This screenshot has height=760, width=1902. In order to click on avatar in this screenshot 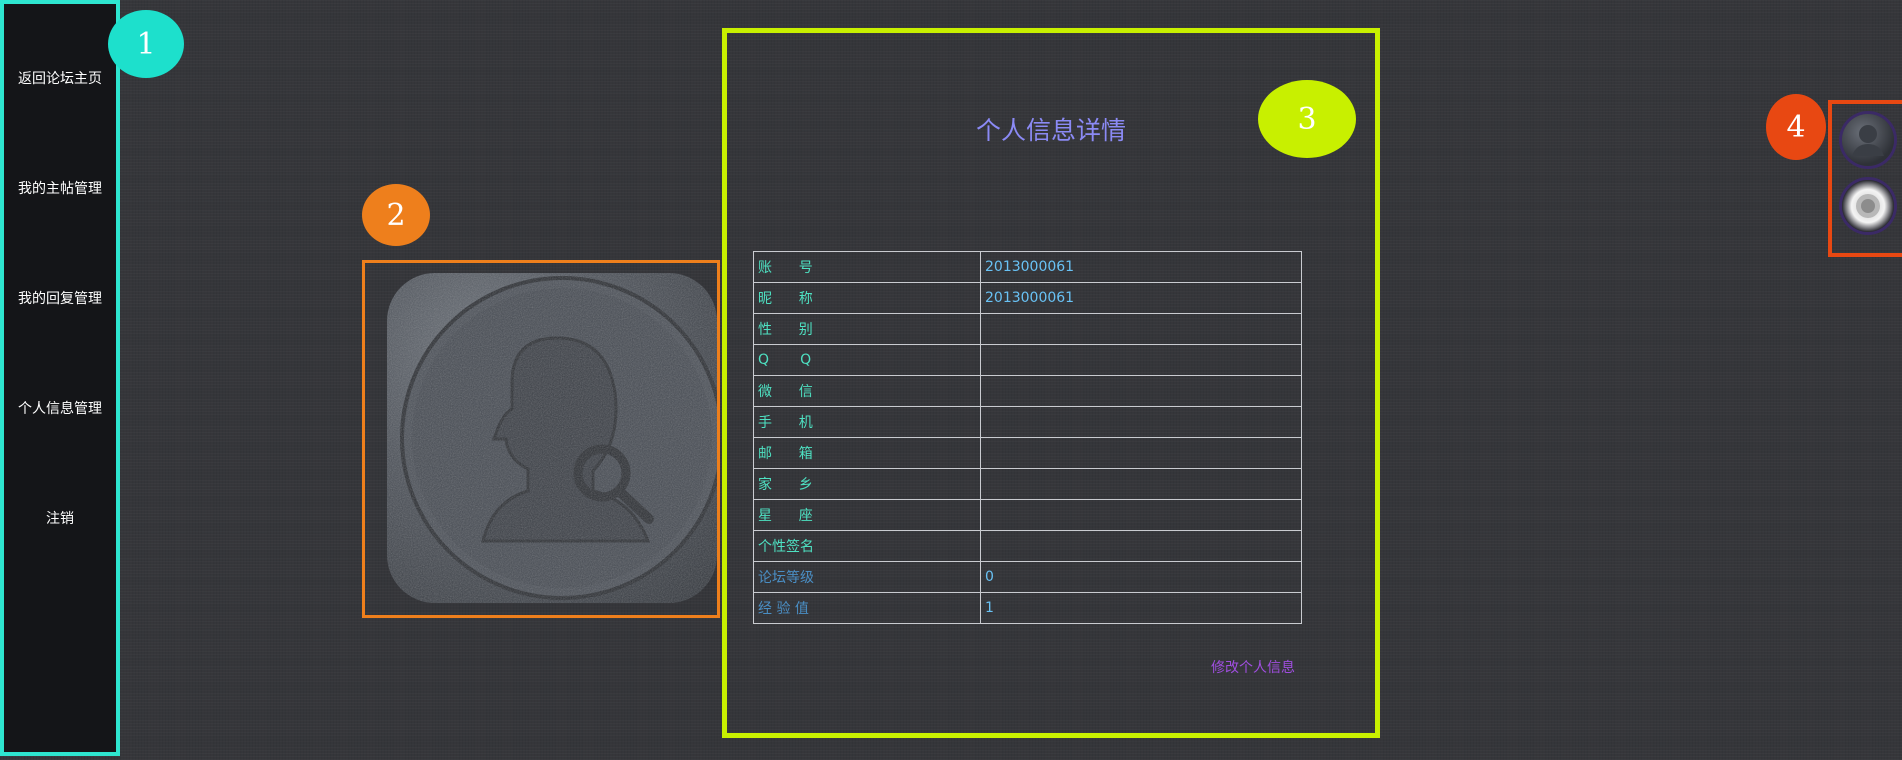, I will do `click(552, 438)`.